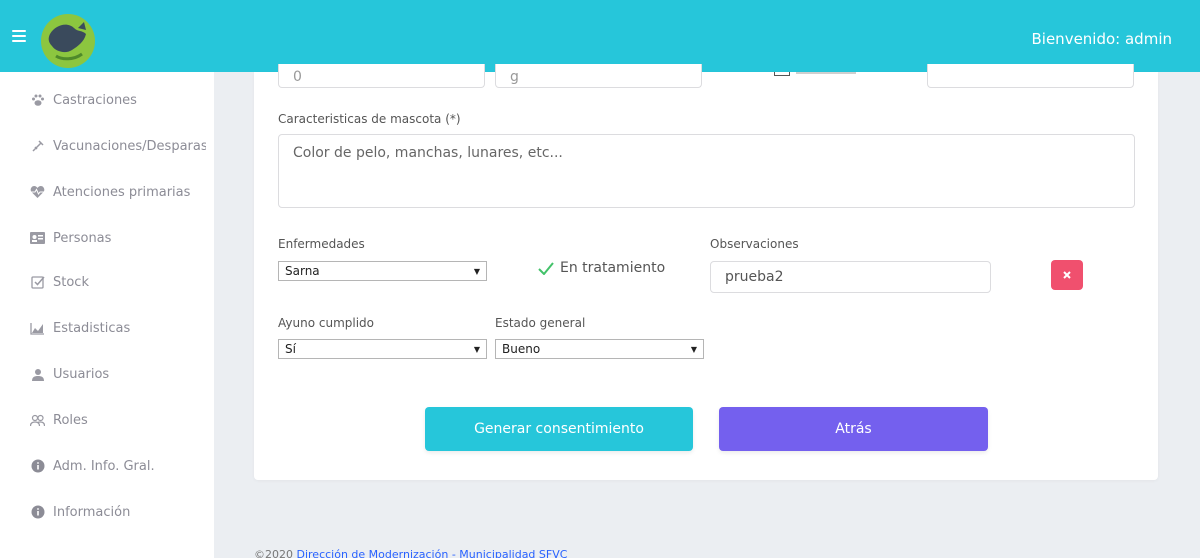 The height and width of the screenshot is (558, 1200). What do you see at coordinates (600, 36) in the screenshot?
I see `top-bar: Bienvenido: admin` at bounding box center [600, 36].